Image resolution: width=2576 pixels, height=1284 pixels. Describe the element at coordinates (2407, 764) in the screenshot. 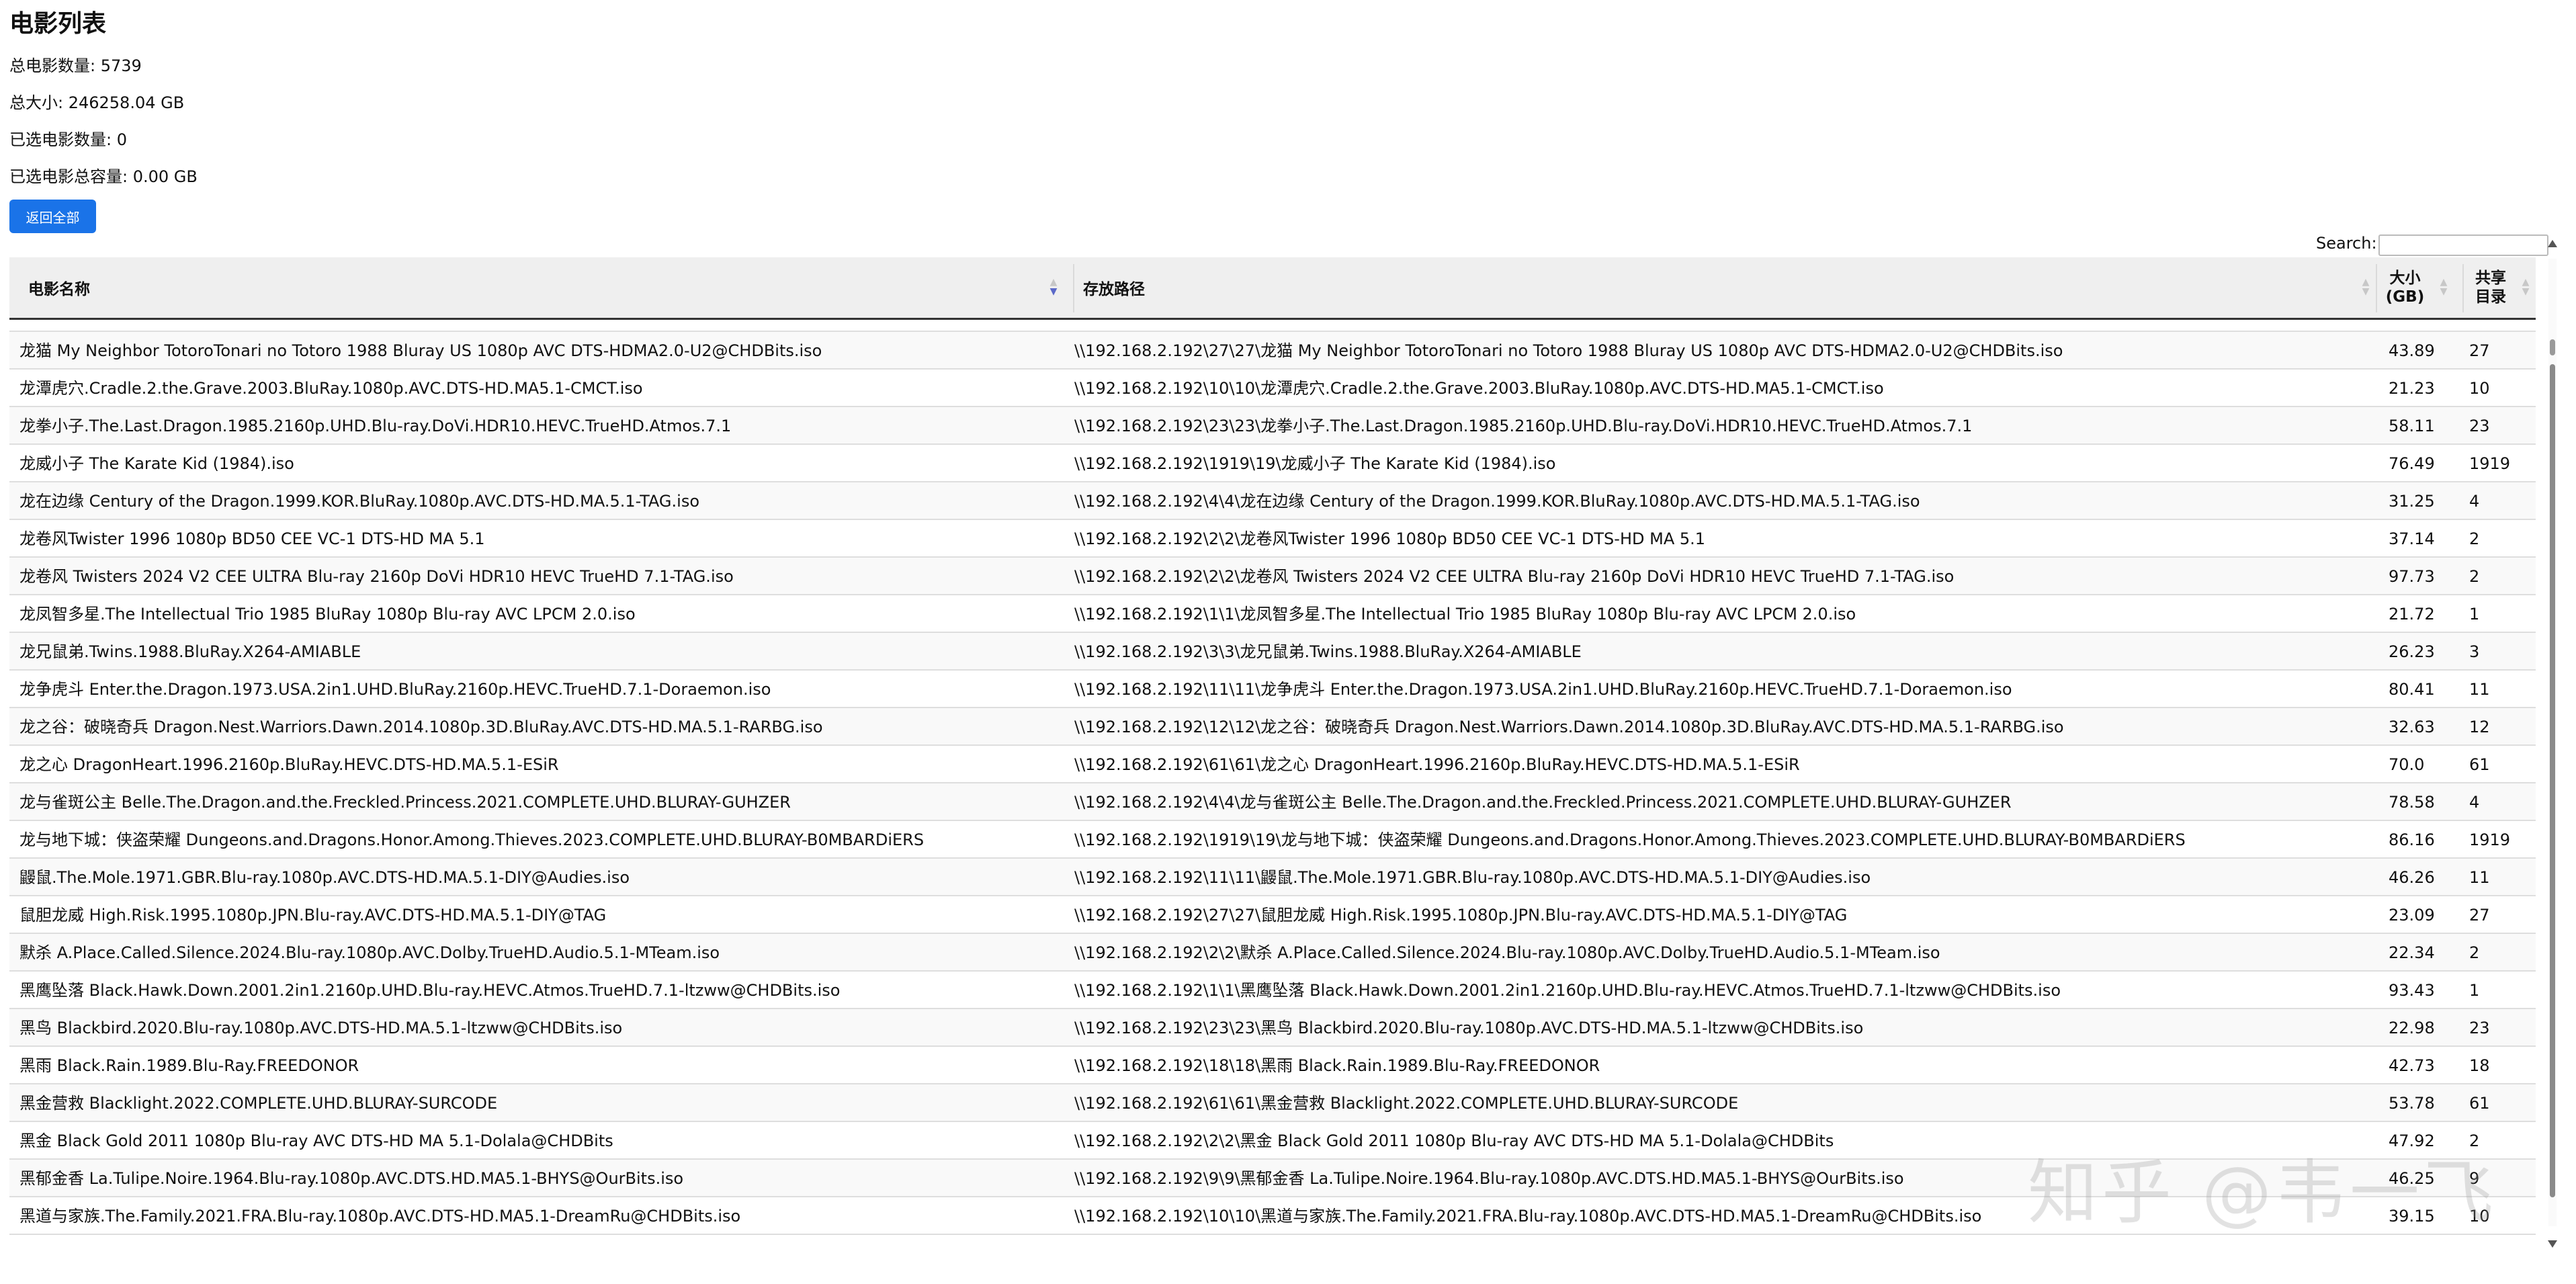

I see `movie-size-cell: 70.0` at that location.